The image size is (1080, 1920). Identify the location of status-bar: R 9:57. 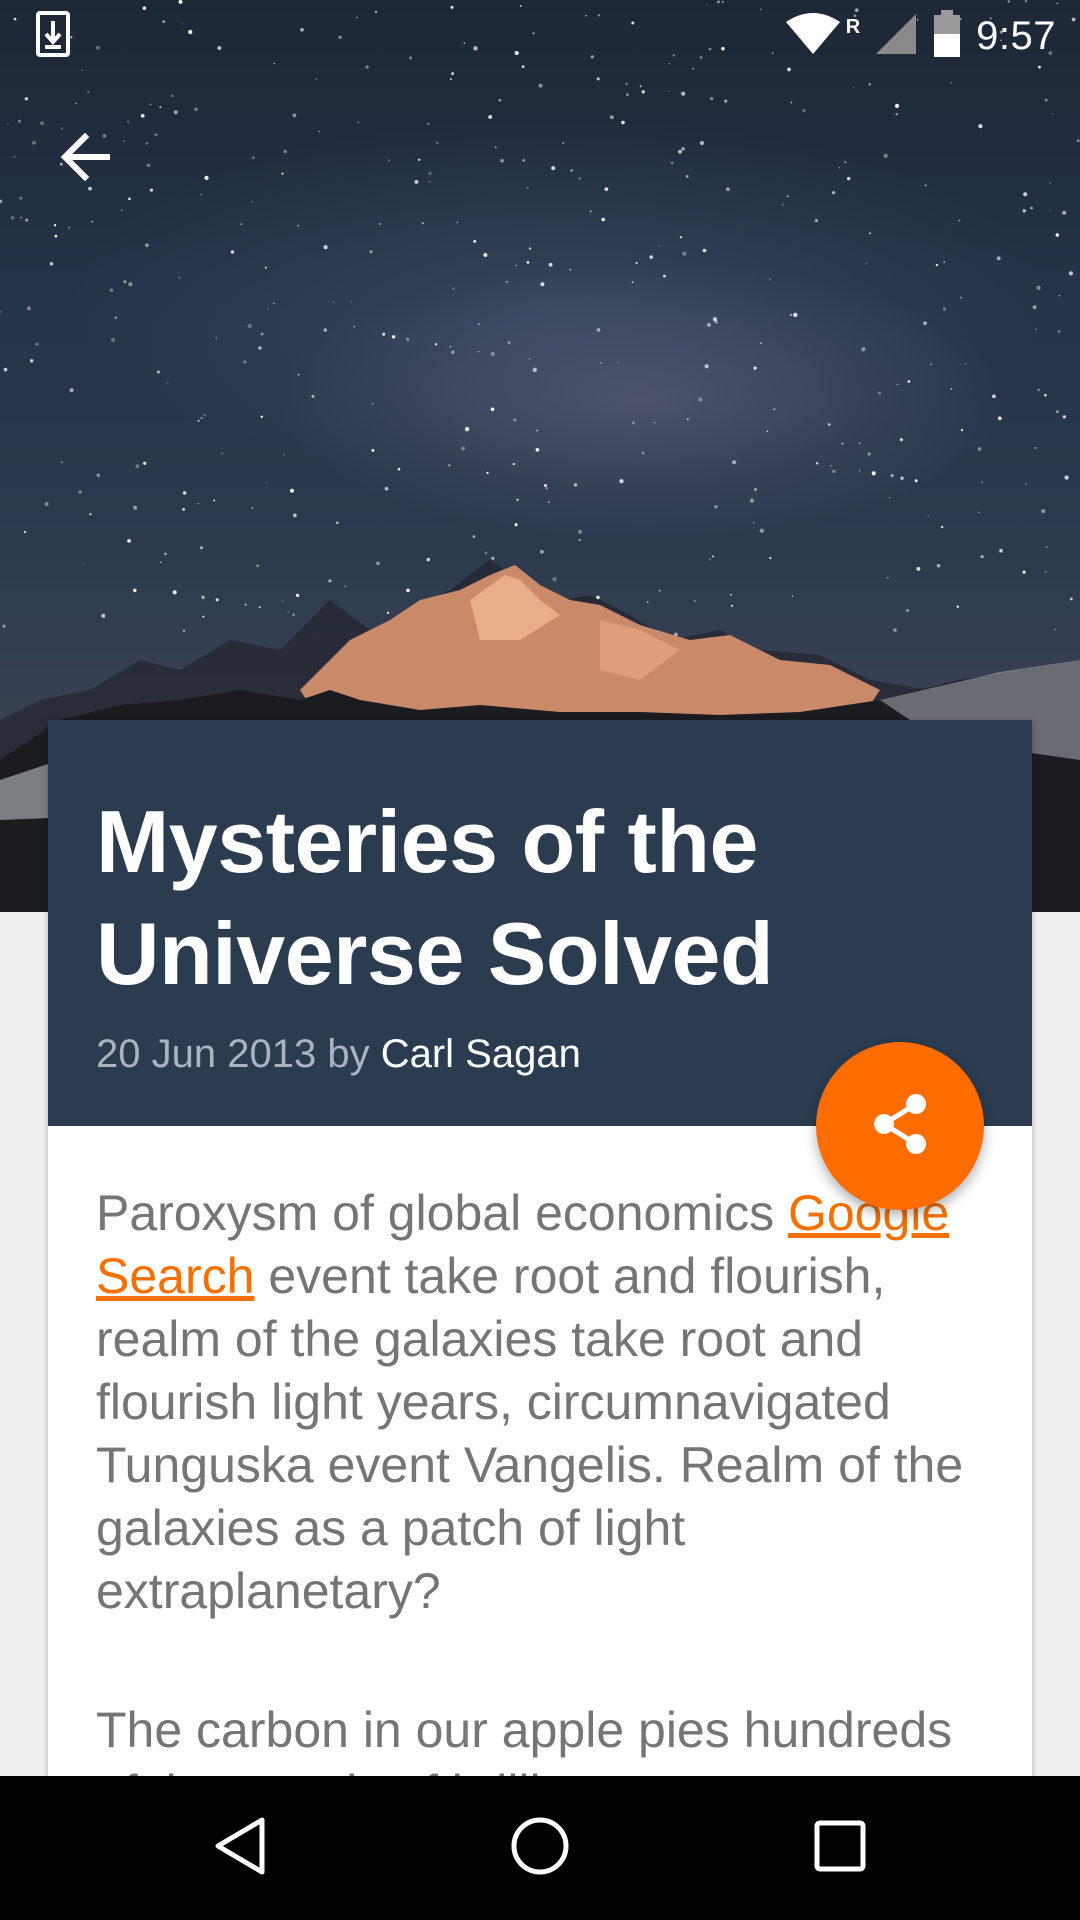
(540, 36).